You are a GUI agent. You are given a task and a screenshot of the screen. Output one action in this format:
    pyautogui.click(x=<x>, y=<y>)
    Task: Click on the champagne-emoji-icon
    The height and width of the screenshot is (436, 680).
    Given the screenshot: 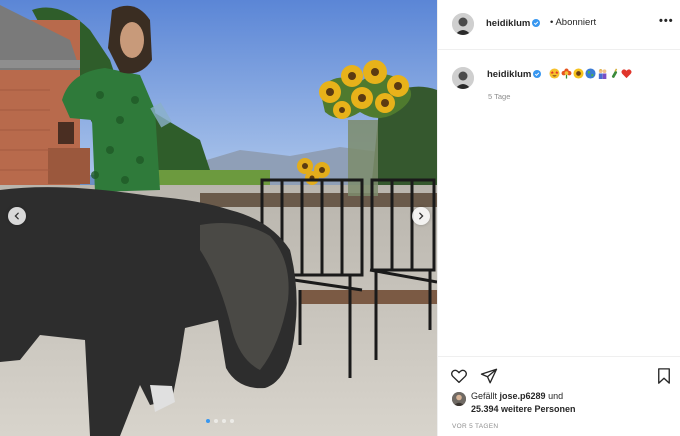 What is the action you would take?
    pyautogui.click(x=614, y=73)
    